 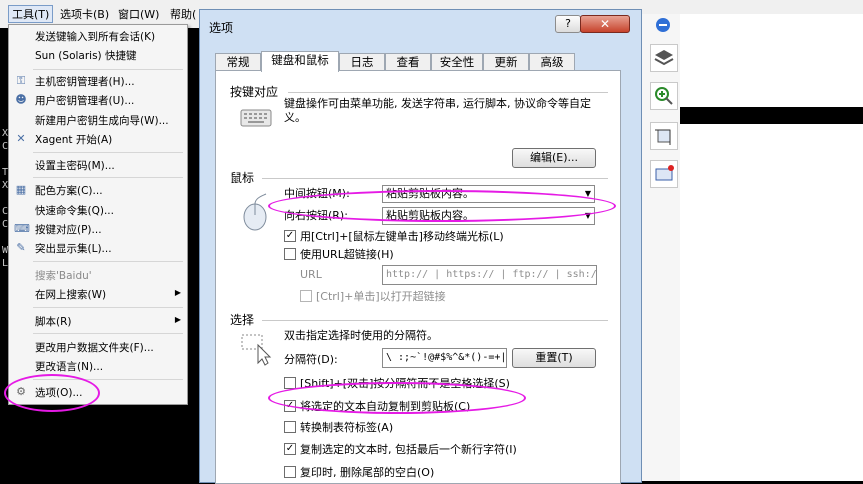 What do you see at coordinates (506, 62) in the screenshot?
I see `tab-update: 更新` at bounding box center [506, 62].